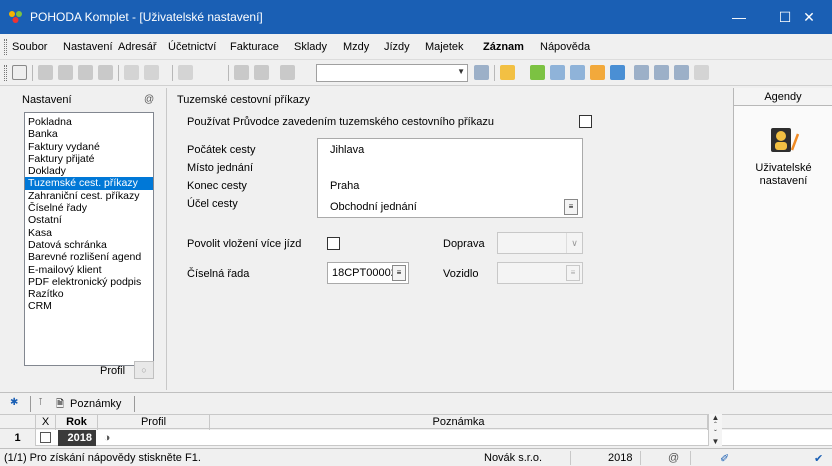 This screenshot has width=832, height=466. Describe the element at coordinates (261, 72) in the screenshot. I see `save-all-icon` at that location.